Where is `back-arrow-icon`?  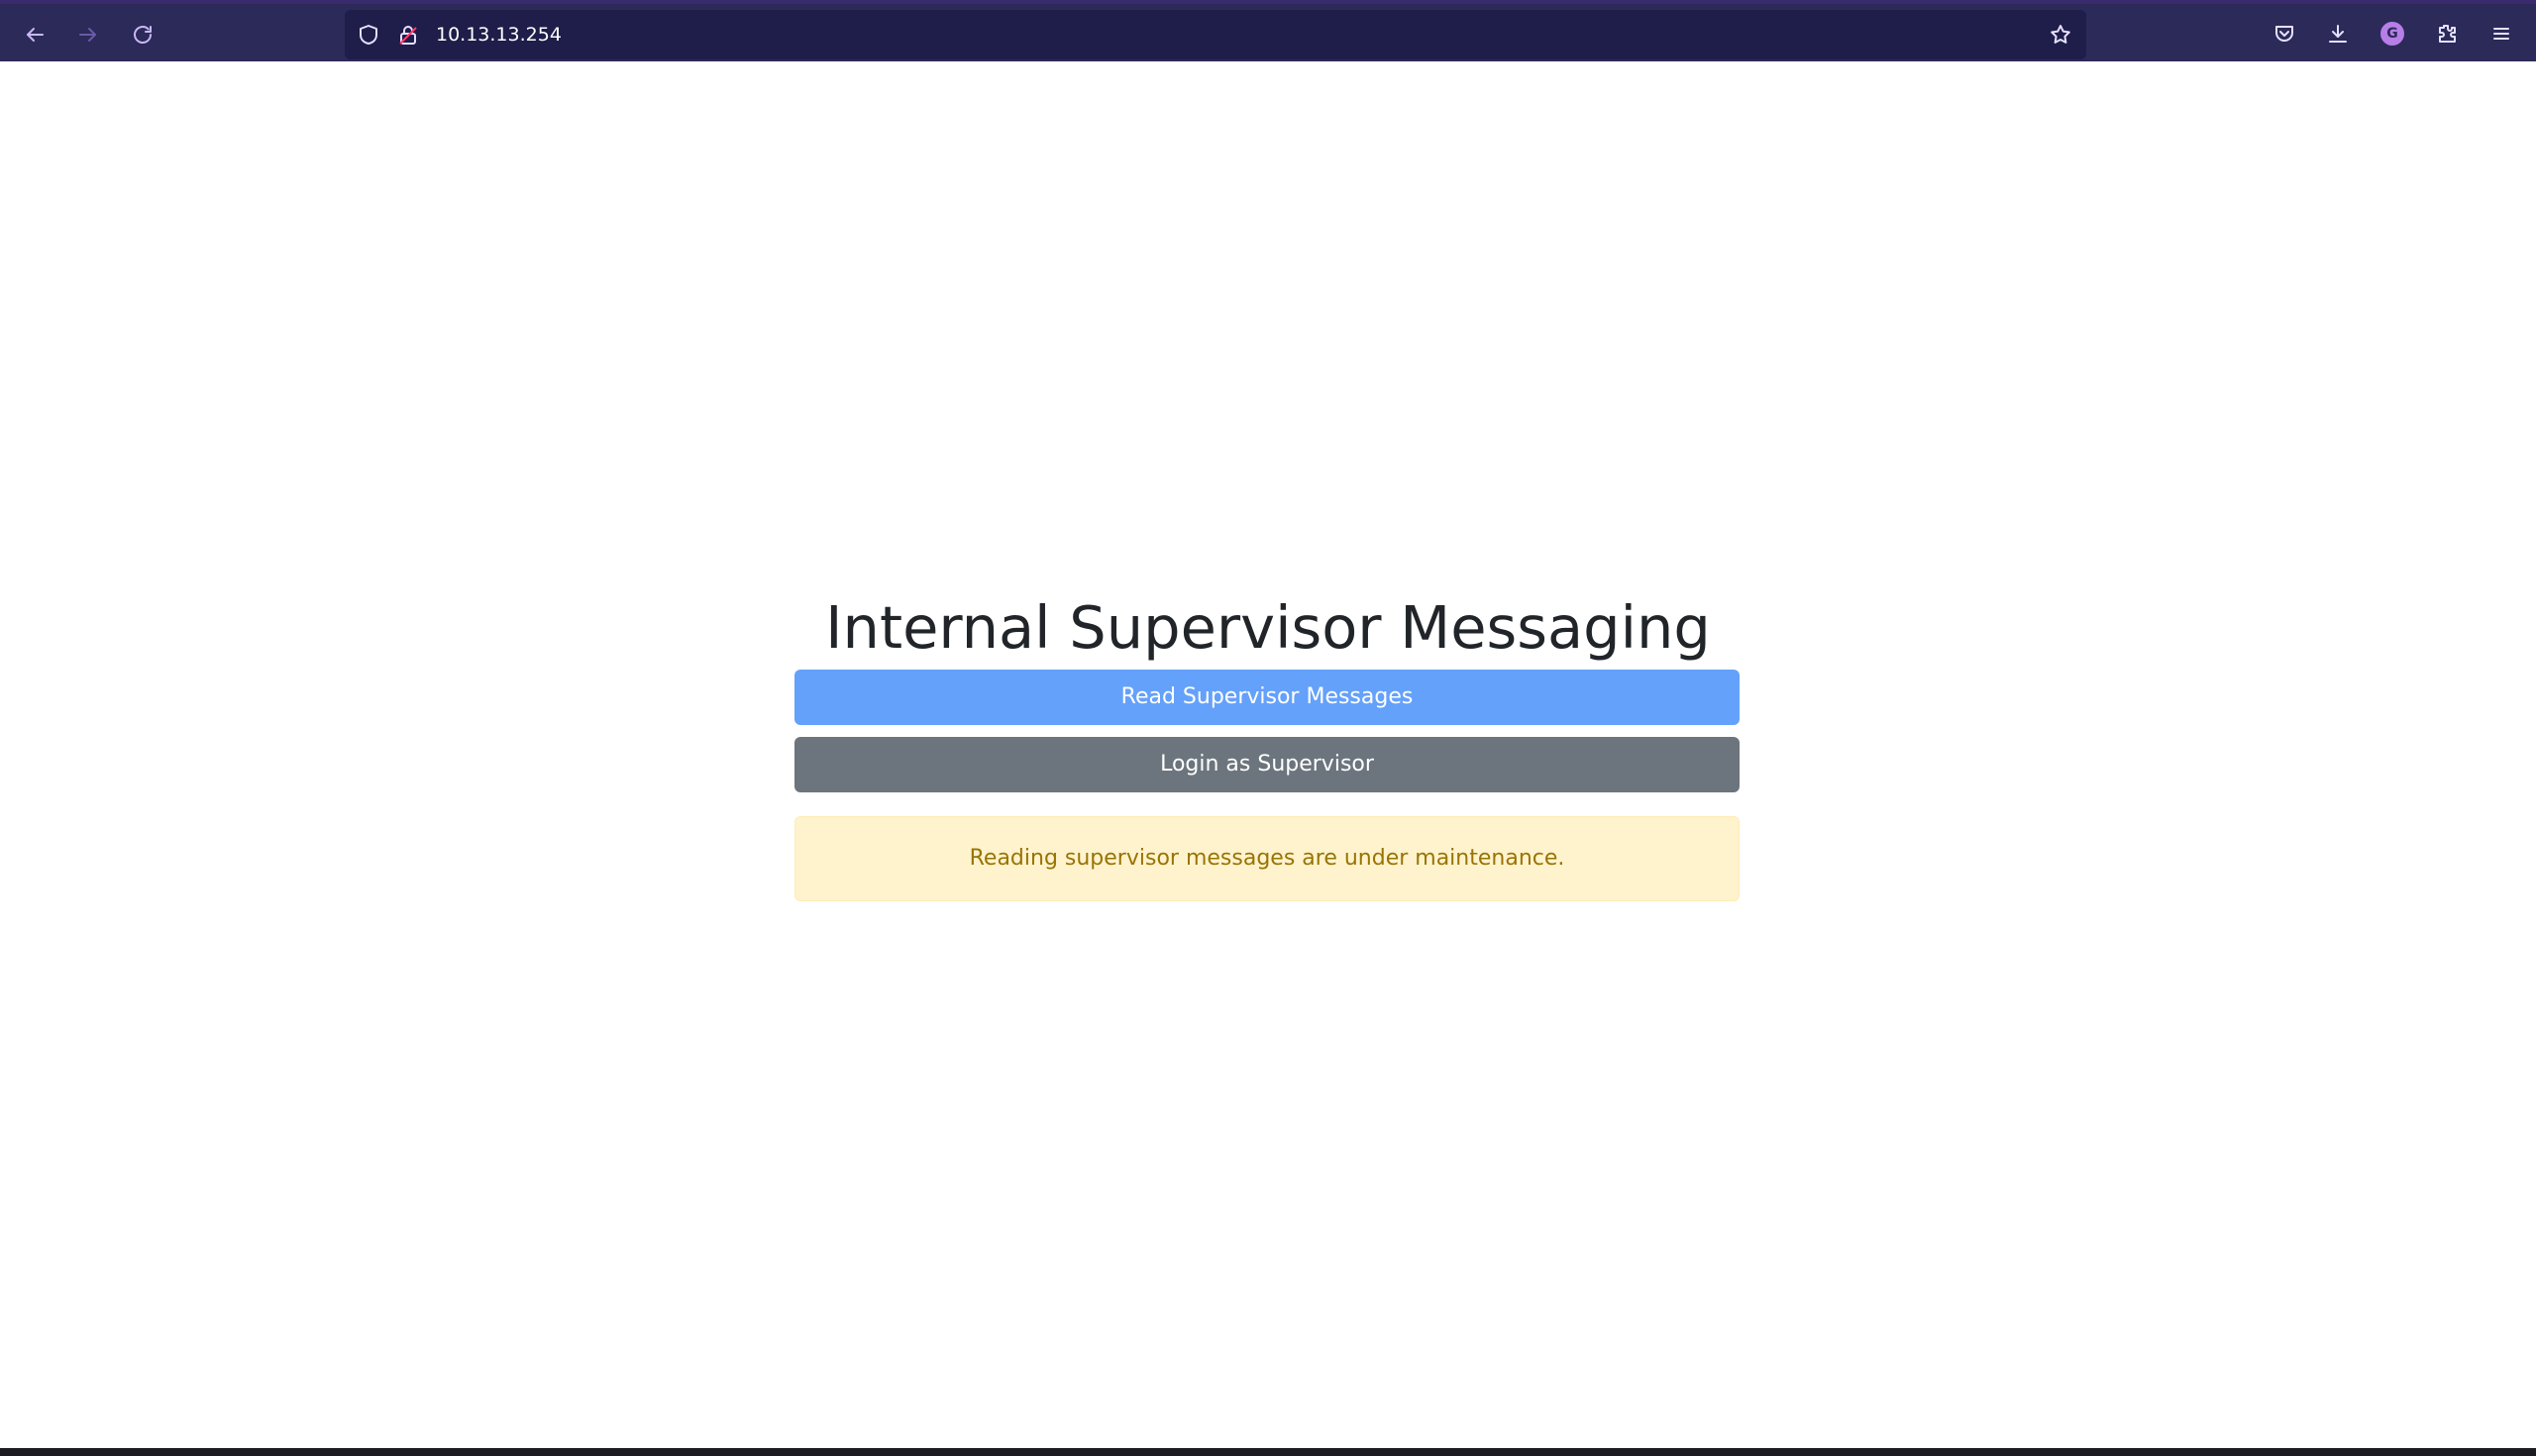
back-arrow-icon is located at coordinates (35, 35).